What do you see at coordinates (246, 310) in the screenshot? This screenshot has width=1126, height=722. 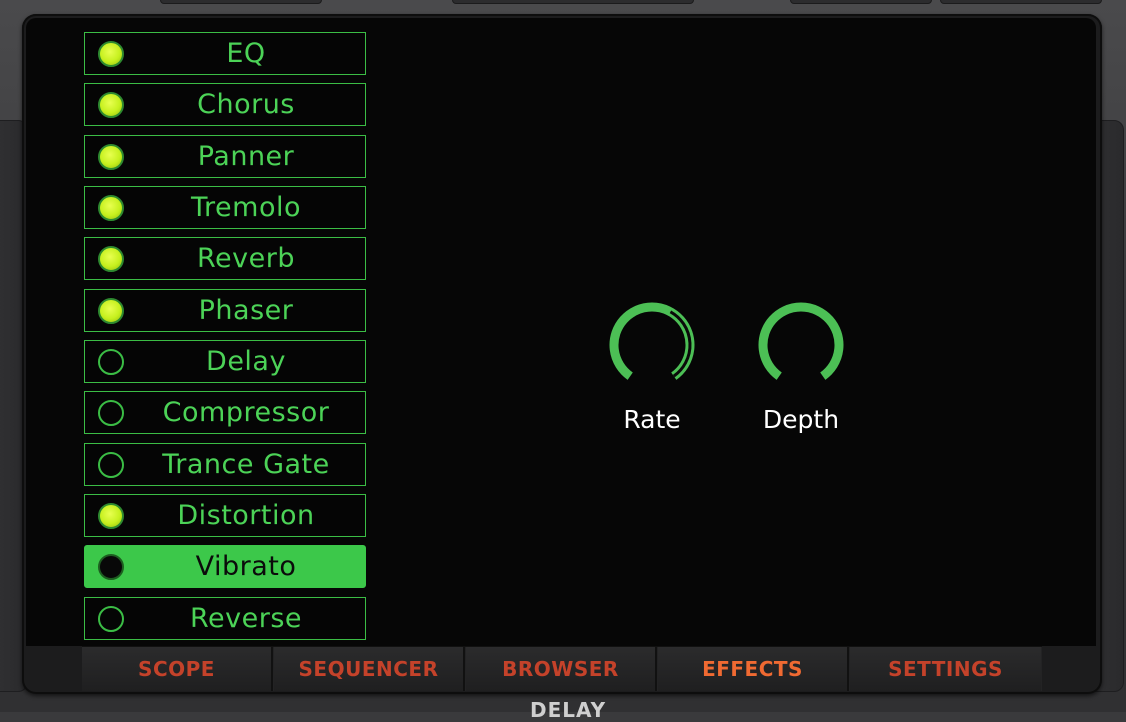 I see `effect-label: Phaser` at bounding box center [246, 310].